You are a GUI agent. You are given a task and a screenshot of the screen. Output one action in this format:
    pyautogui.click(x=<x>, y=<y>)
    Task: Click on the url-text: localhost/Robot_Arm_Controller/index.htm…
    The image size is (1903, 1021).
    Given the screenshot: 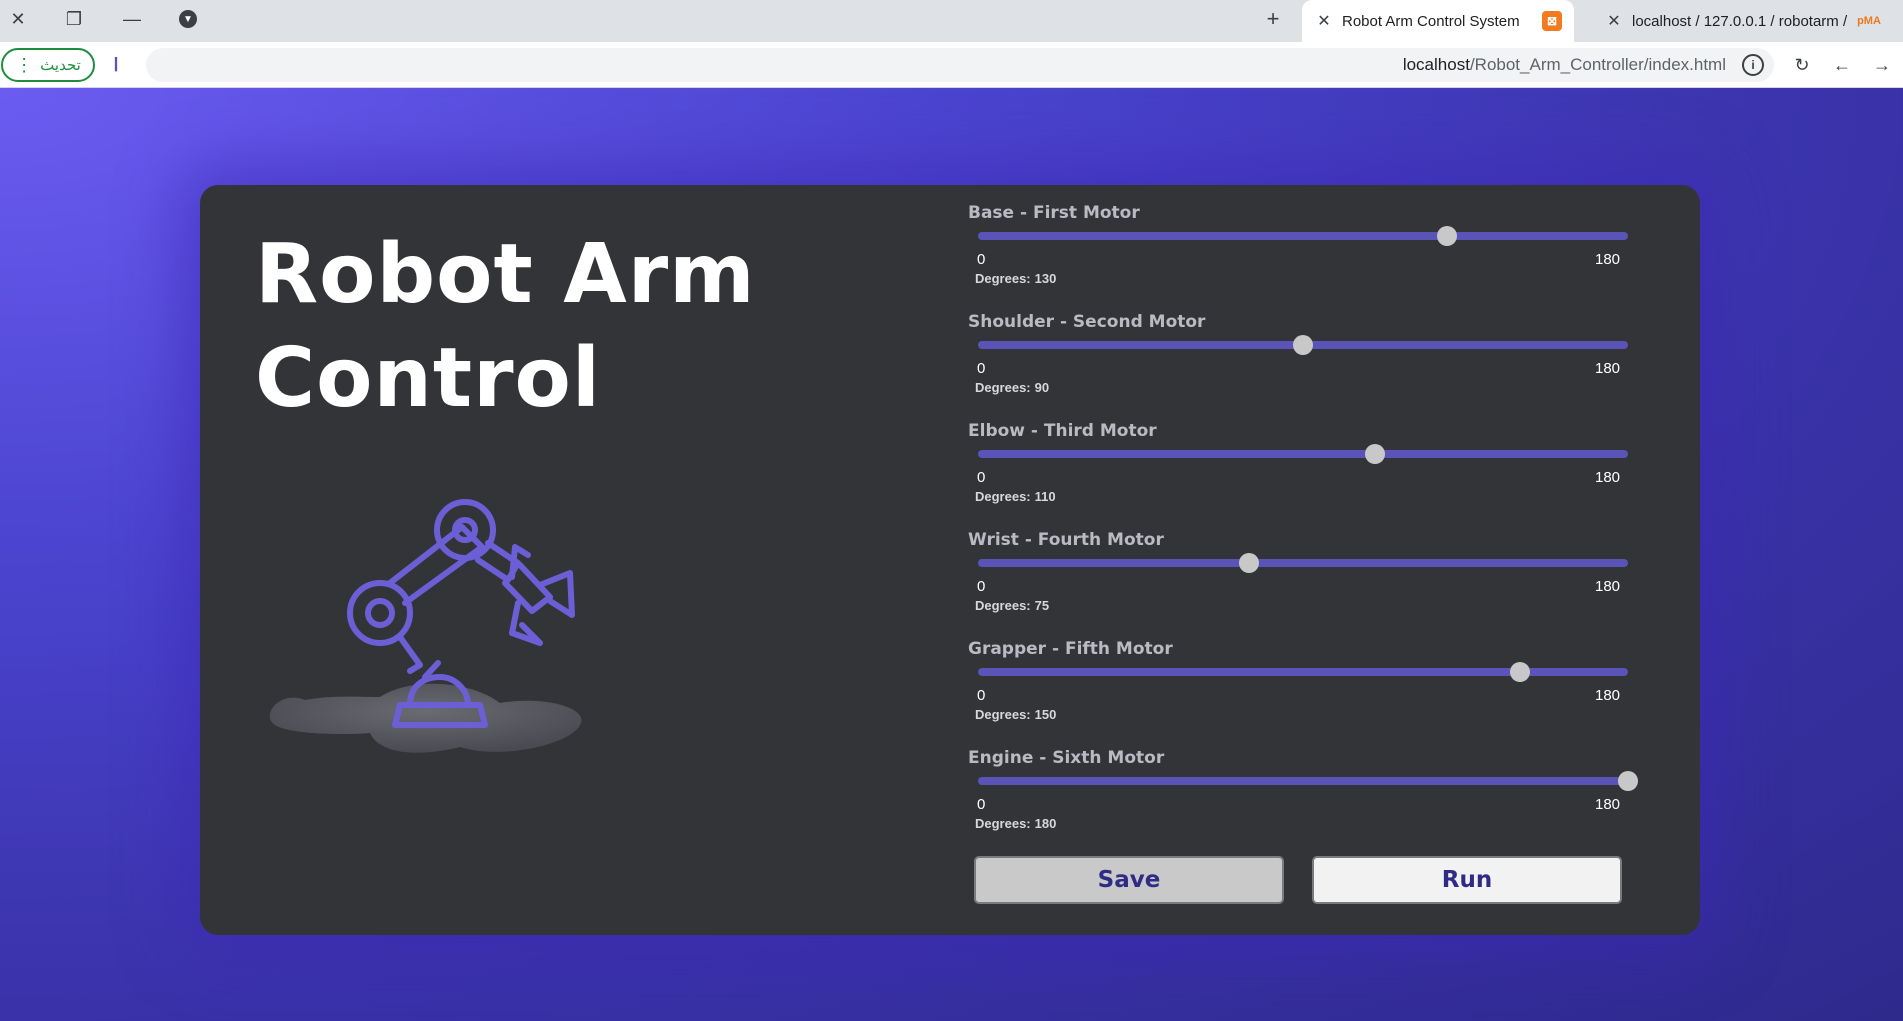 What is the action you would take?
    pyautogui.click(x=1564, y=65)
    